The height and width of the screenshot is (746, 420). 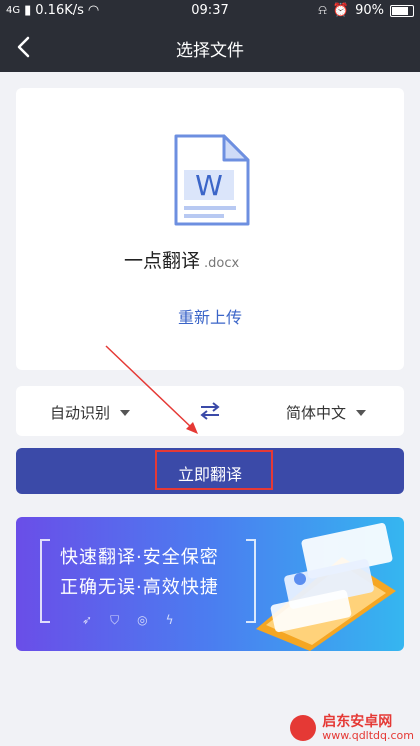 I want to click on watermark-logo-icon, so click(x=303, y=728).